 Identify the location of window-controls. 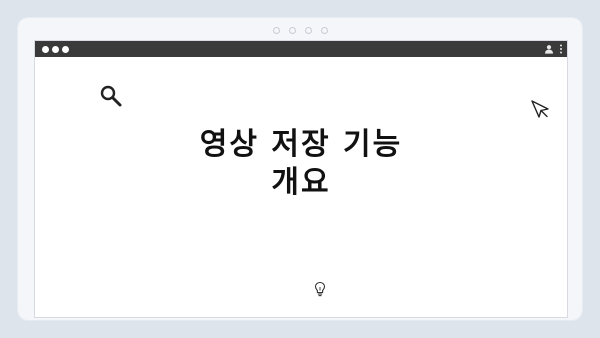
(55, 49).